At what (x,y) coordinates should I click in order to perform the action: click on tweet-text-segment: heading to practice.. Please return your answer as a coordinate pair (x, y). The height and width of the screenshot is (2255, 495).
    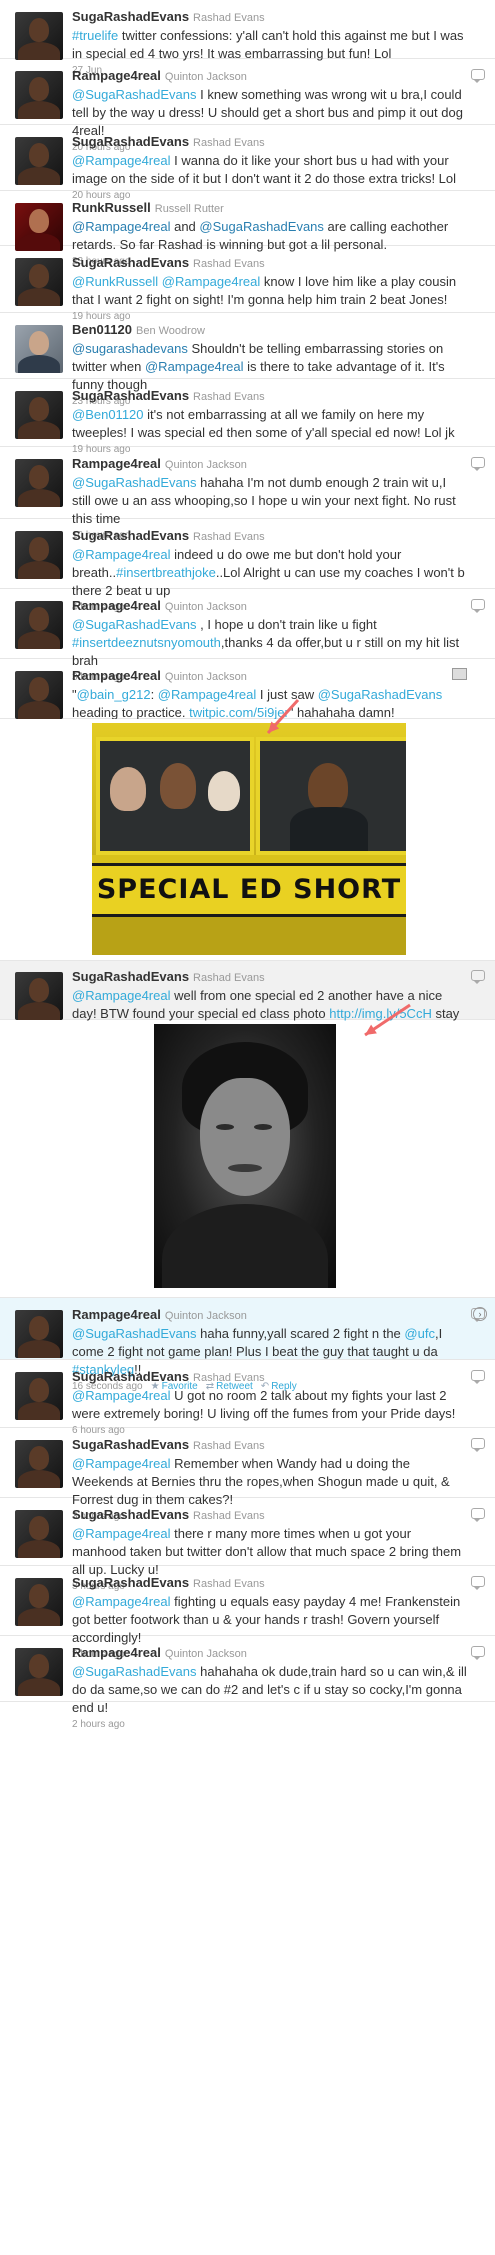
    Looking at the image, I should click on (131, 712).